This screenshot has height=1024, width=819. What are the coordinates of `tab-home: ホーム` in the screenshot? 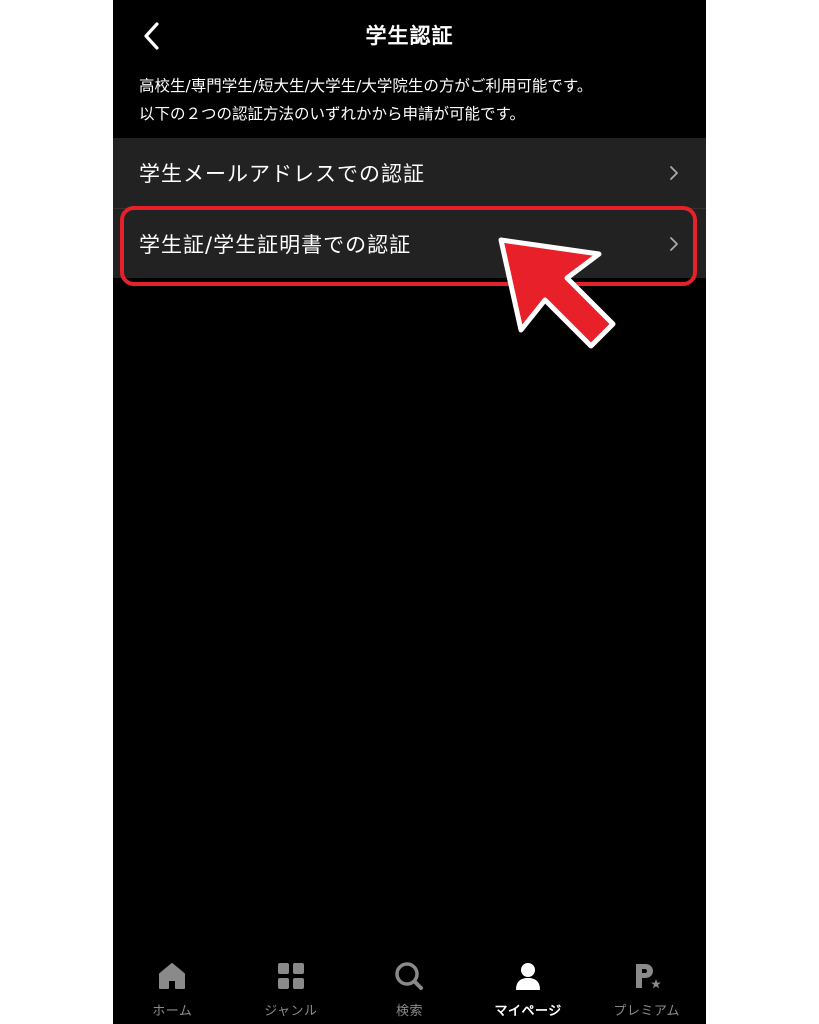 It's located at (172, 986).